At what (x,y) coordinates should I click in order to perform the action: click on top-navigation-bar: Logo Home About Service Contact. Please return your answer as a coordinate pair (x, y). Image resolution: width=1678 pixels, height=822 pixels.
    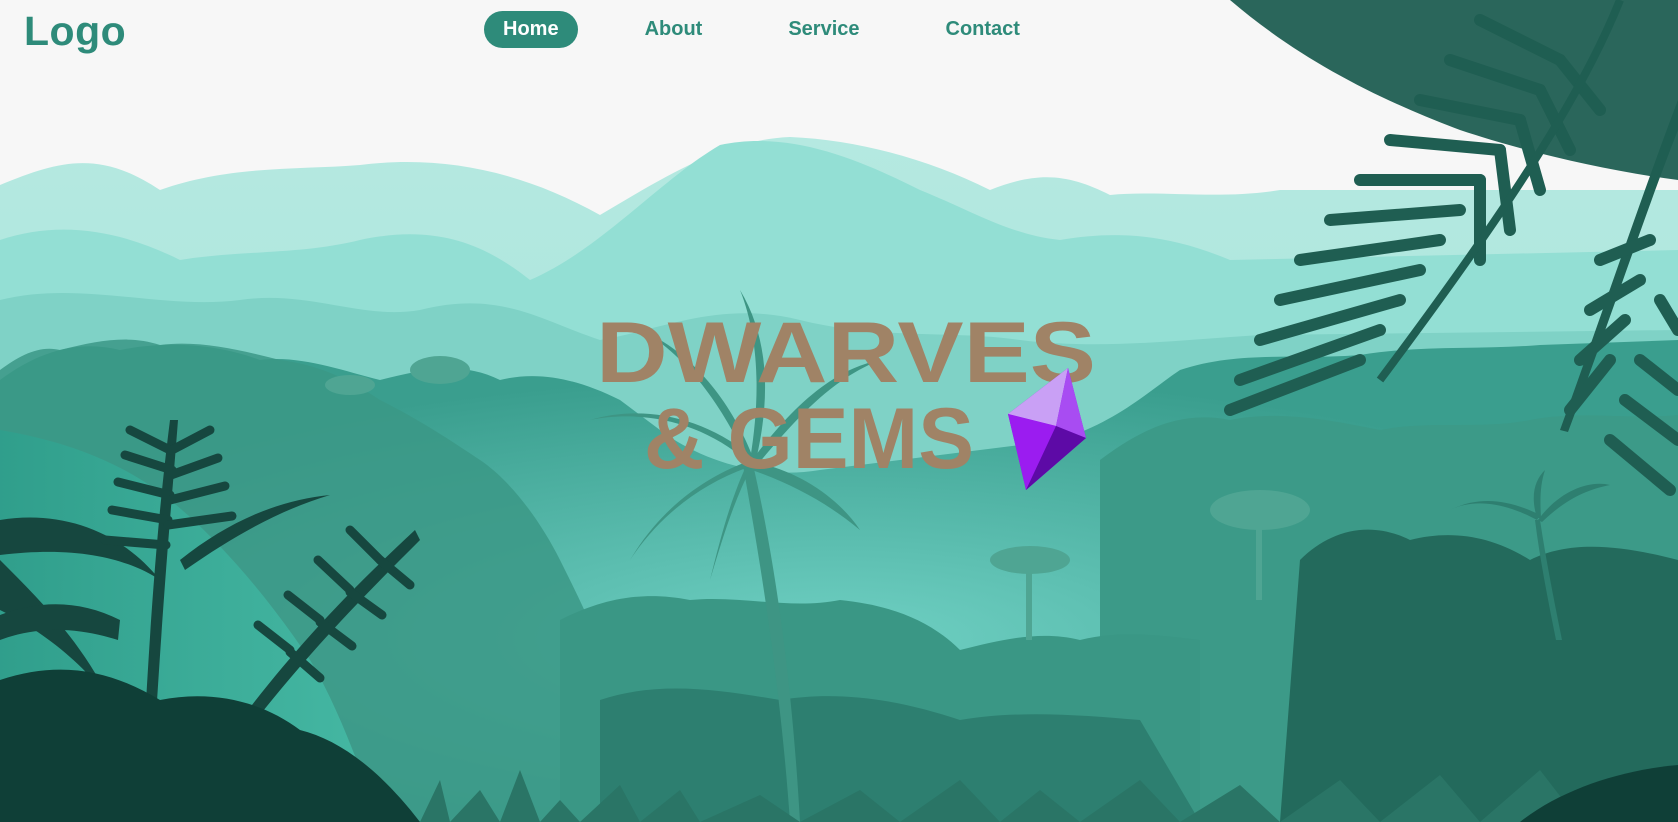
    Looking at the image, I should click on (839, 35).